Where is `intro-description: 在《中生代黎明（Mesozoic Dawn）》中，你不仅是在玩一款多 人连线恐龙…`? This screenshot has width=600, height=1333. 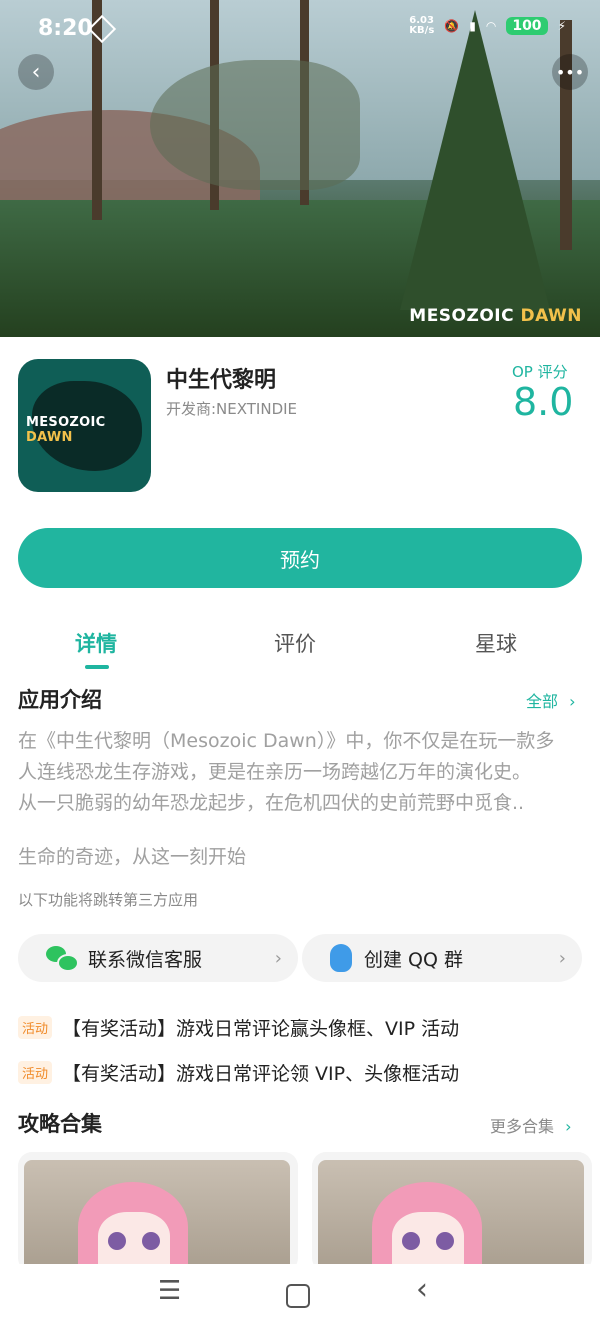 intro-description: 在《中生代黎明（Mesozoic Dawn）》中，你不仅是在玩一款多 人连线恐龙… is located at coordinates (302, 772).